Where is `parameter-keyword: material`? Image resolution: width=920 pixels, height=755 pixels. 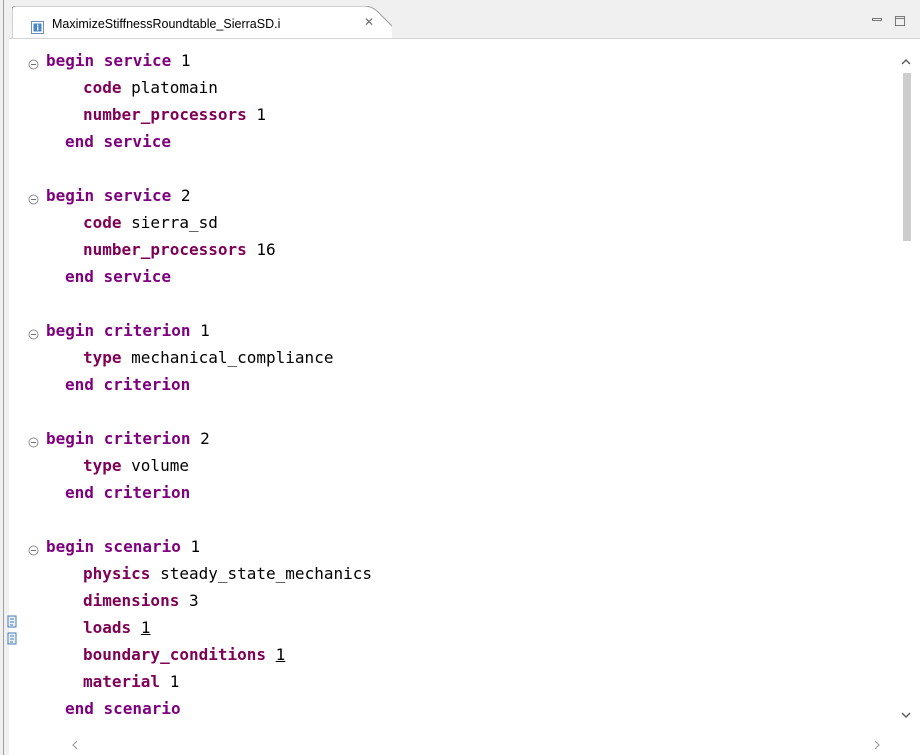 parameter-keyword: material is located at coordinates (122, 681).